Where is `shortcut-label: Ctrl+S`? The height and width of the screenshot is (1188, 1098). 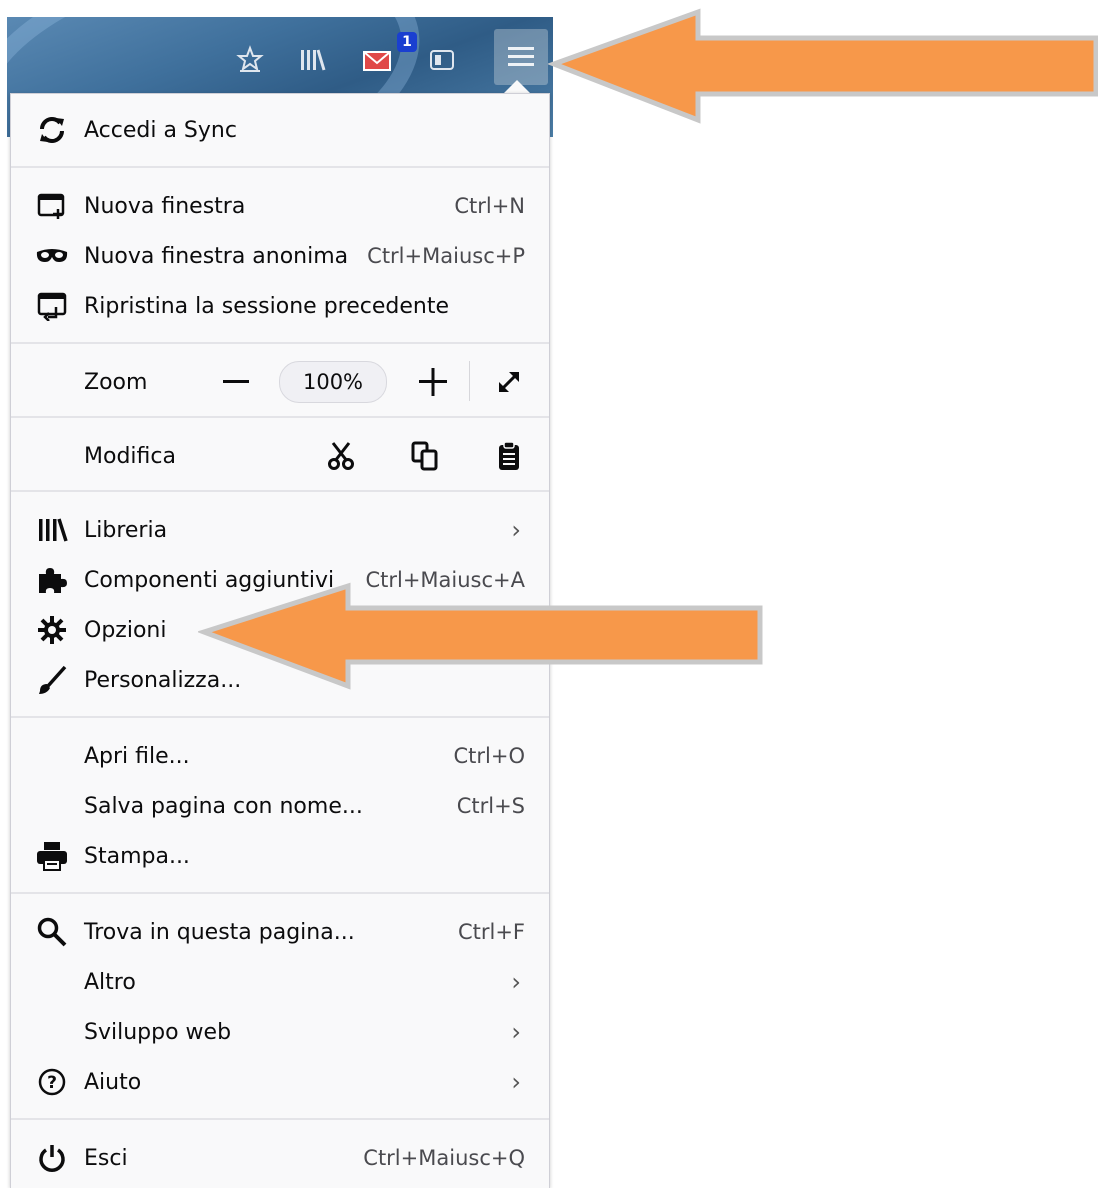 shortcut-label: Ctrl+S is located at coordinates (490, 806).